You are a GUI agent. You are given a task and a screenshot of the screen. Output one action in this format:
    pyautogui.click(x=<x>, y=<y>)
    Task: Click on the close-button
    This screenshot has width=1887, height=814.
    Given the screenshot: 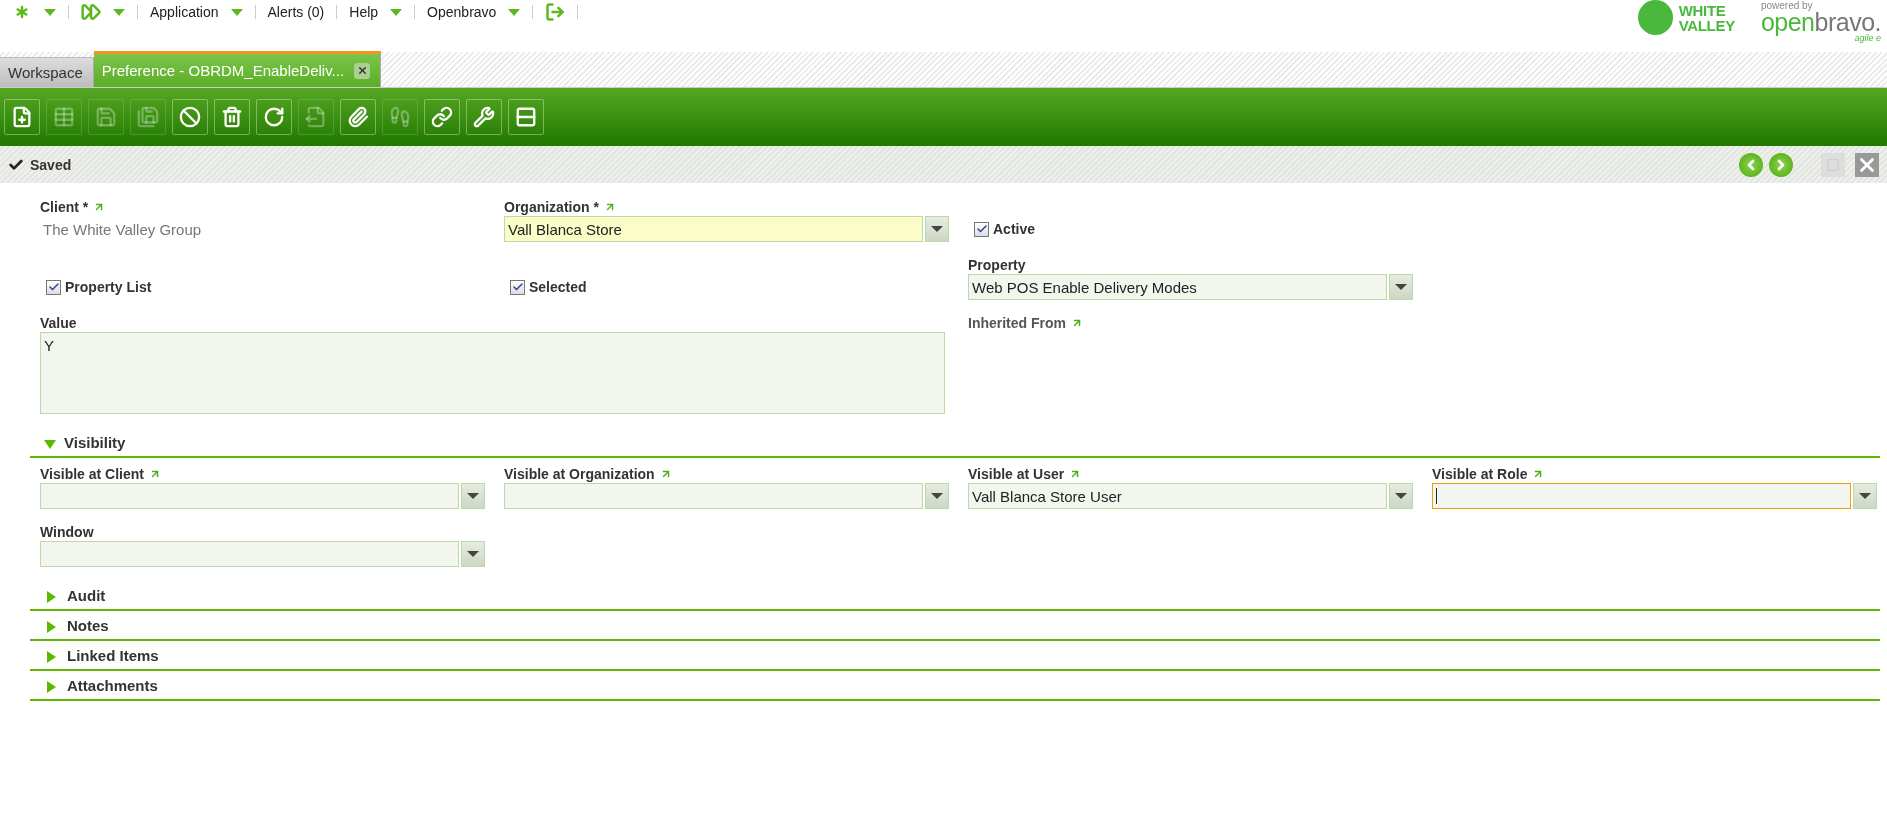 What is the action you would take?
    pyautogui.click(x=1867, y=164)
    